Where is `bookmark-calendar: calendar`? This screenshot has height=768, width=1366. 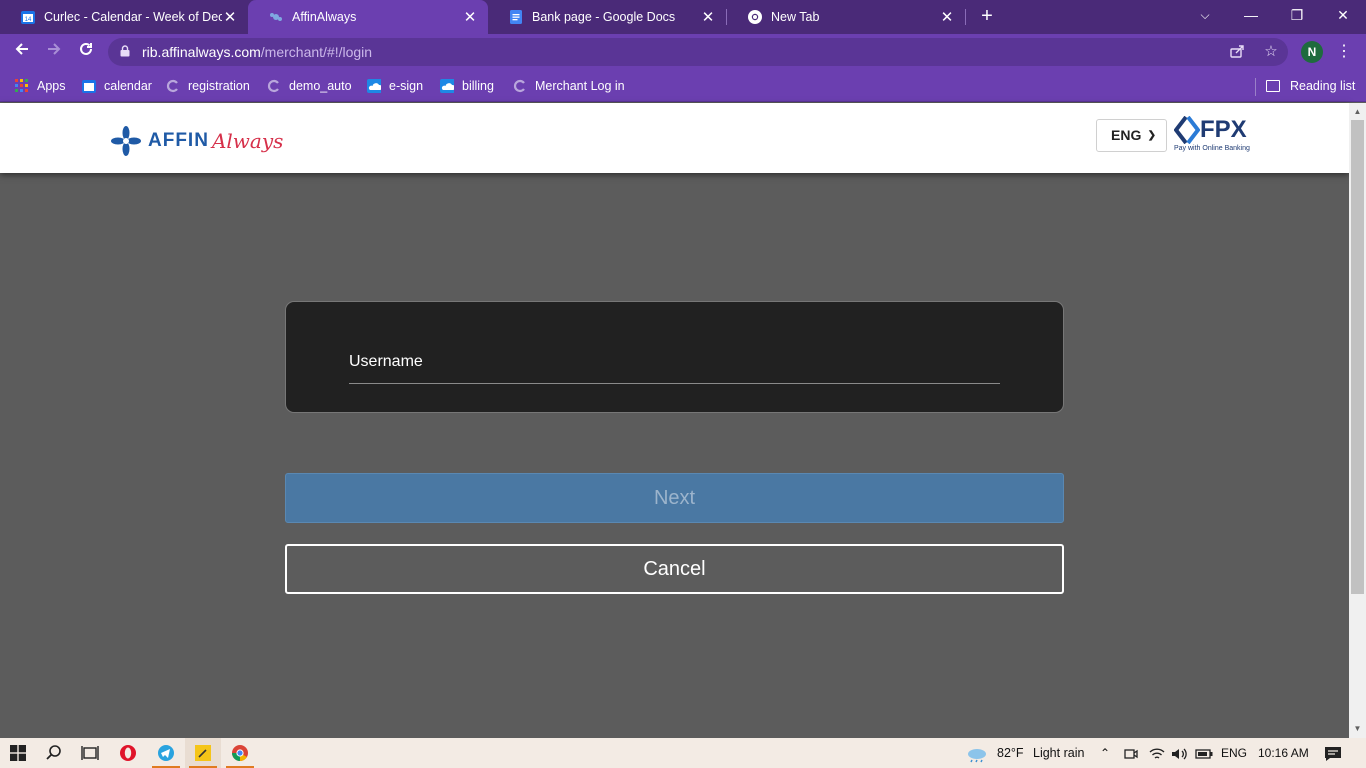
bookmark-calendar: calendar is located at coordinates (117, 86).